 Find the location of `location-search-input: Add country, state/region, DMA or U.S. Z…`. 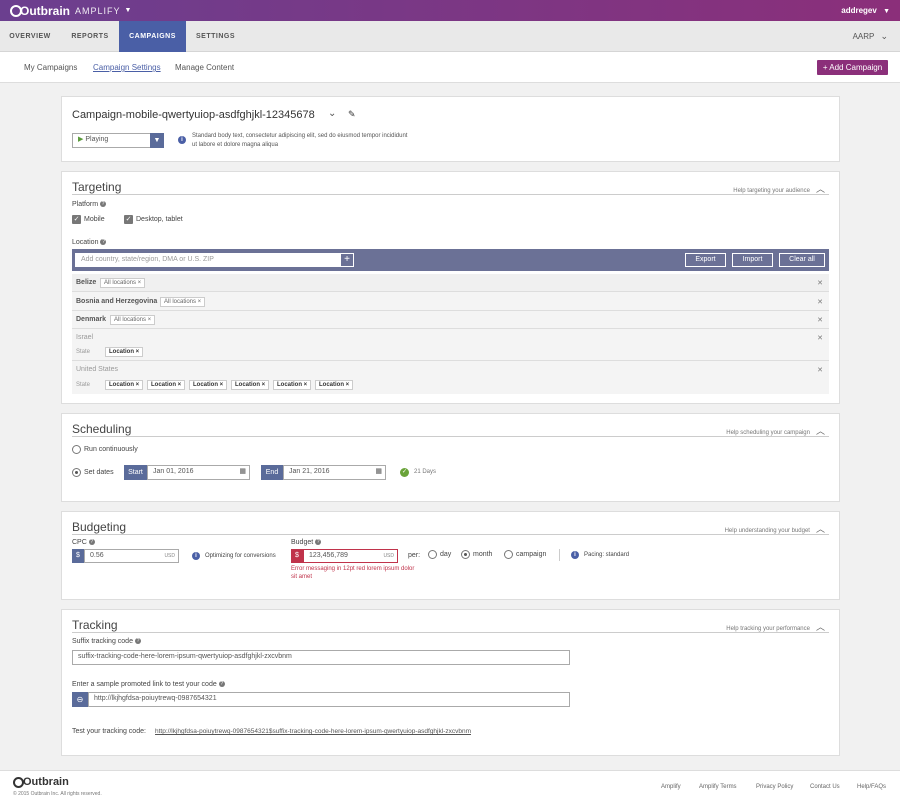

location-search-input: Add country, state/region, DMA or U.S. Z… is located at coordinates (207, 260).